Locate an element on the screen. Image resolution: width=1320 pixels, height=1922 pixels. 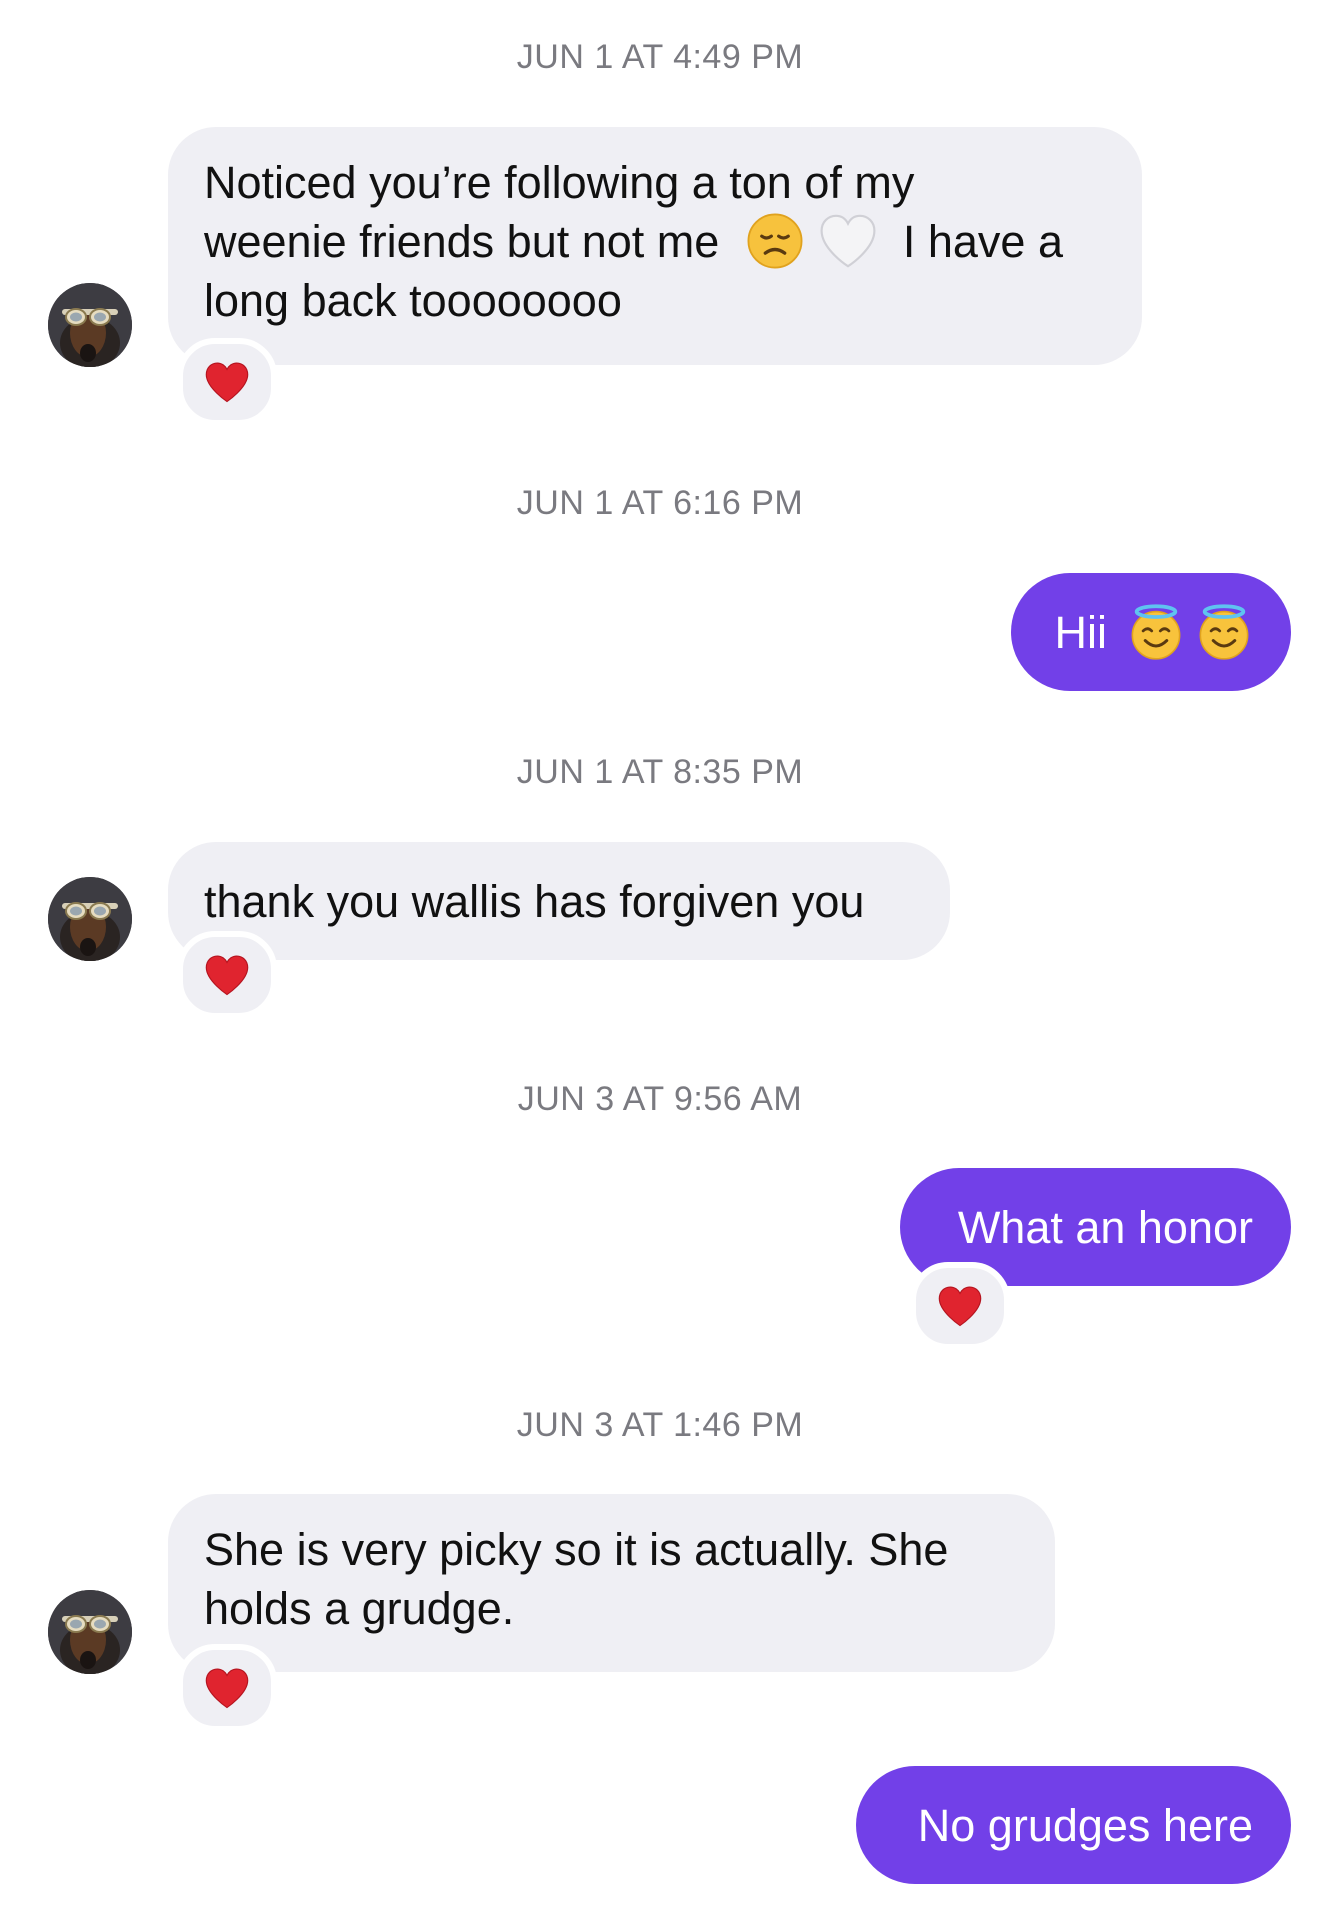
outgoing-message: No grudges here is located at coordinates (1073, 1825).